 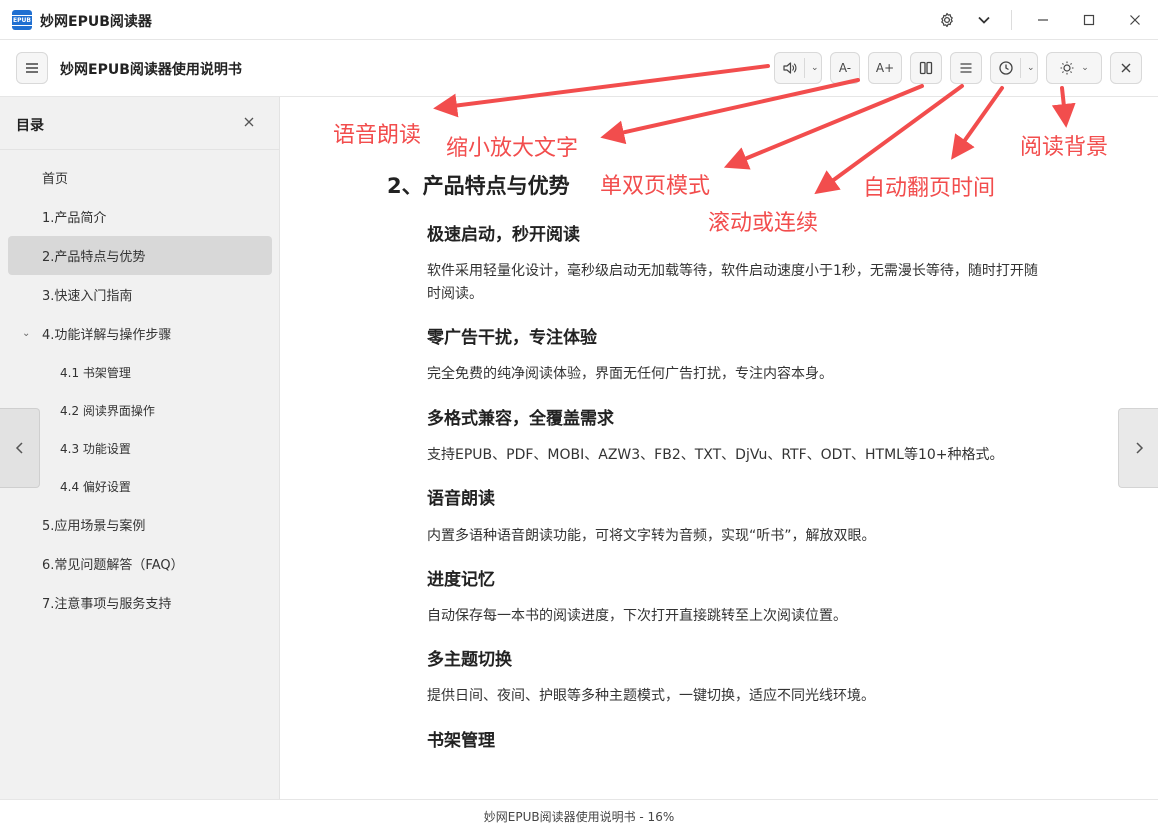 I want to click on annotation-font-size: 缩小放大文字, so click(x=512, y=148).